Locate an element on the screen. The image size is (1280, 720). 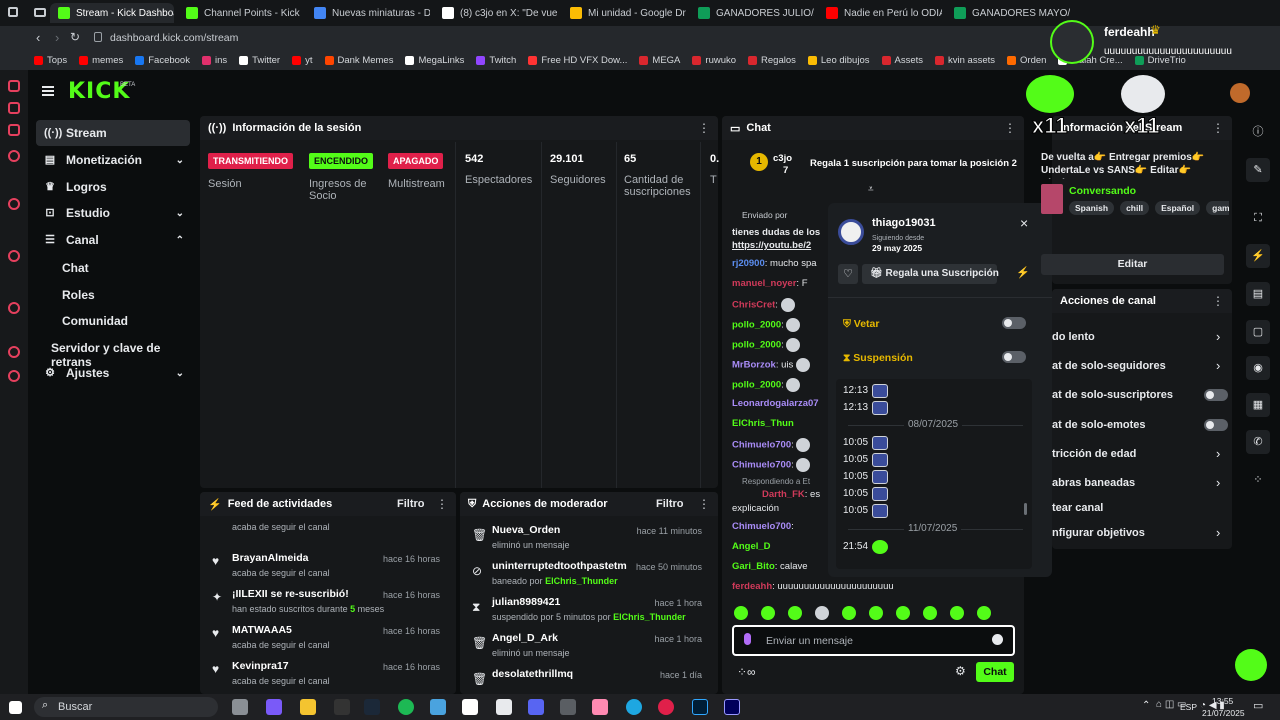
suspension-toggle is located at coordinates (1014, 357).